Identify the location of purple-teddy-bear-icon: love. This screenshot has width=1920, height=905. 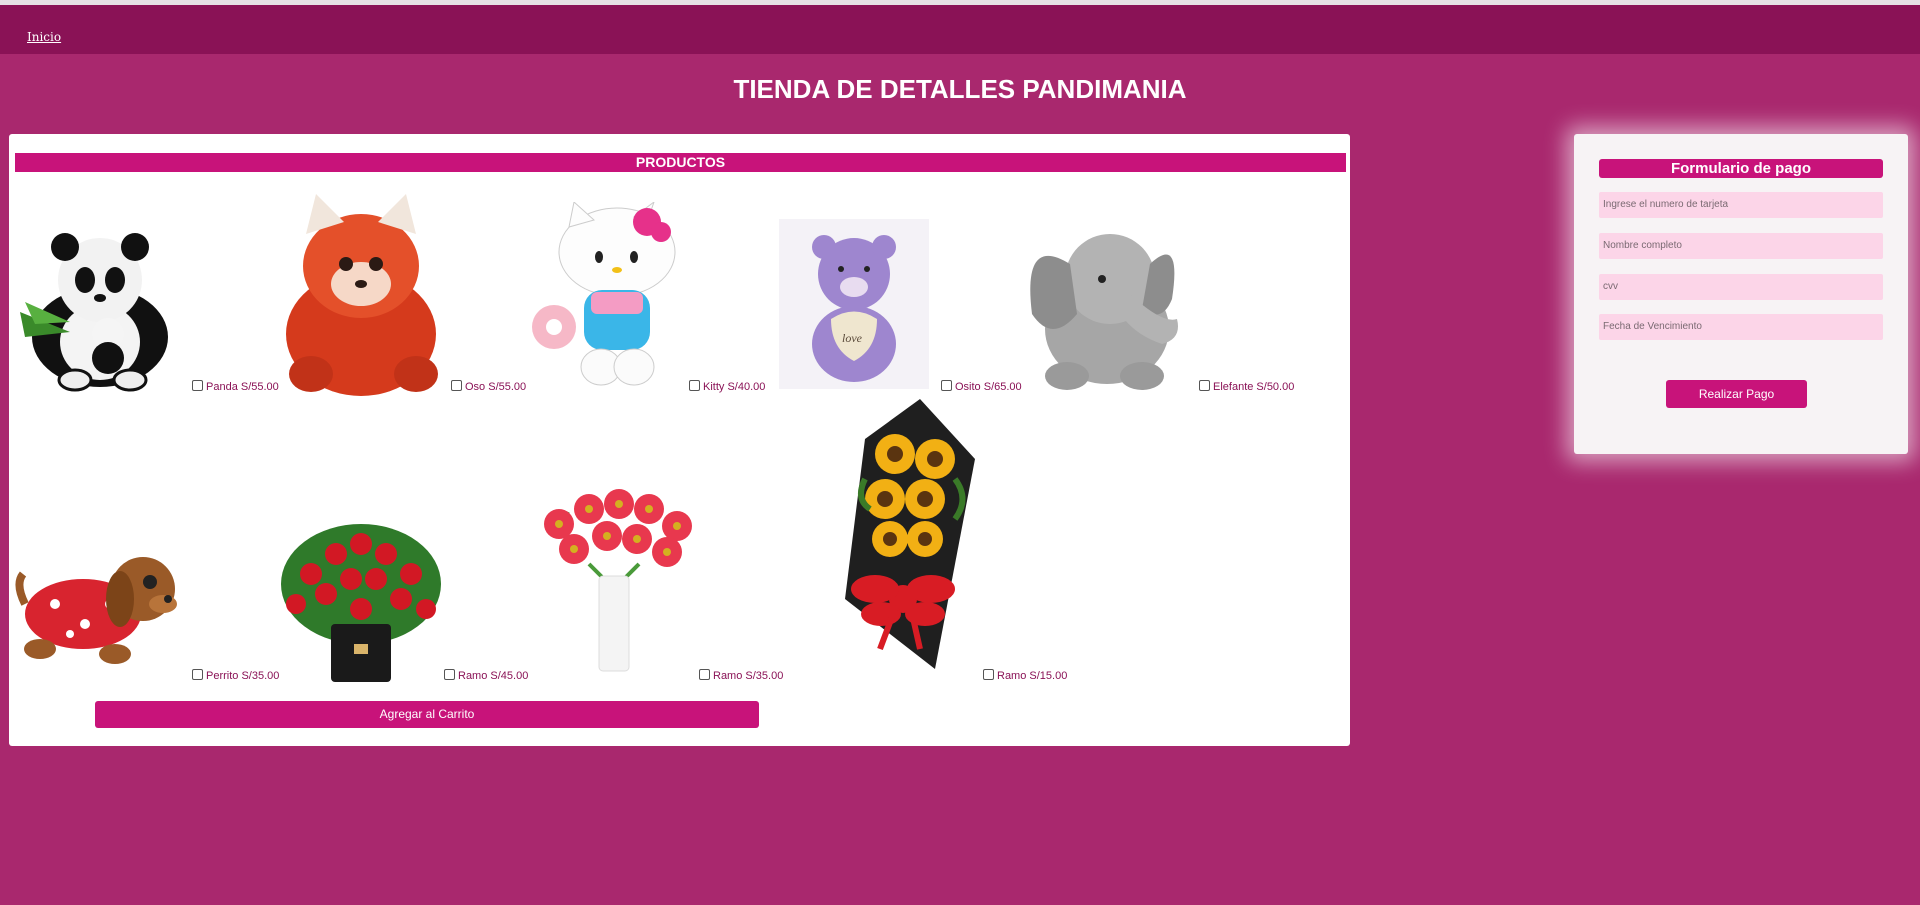
(854, 304).